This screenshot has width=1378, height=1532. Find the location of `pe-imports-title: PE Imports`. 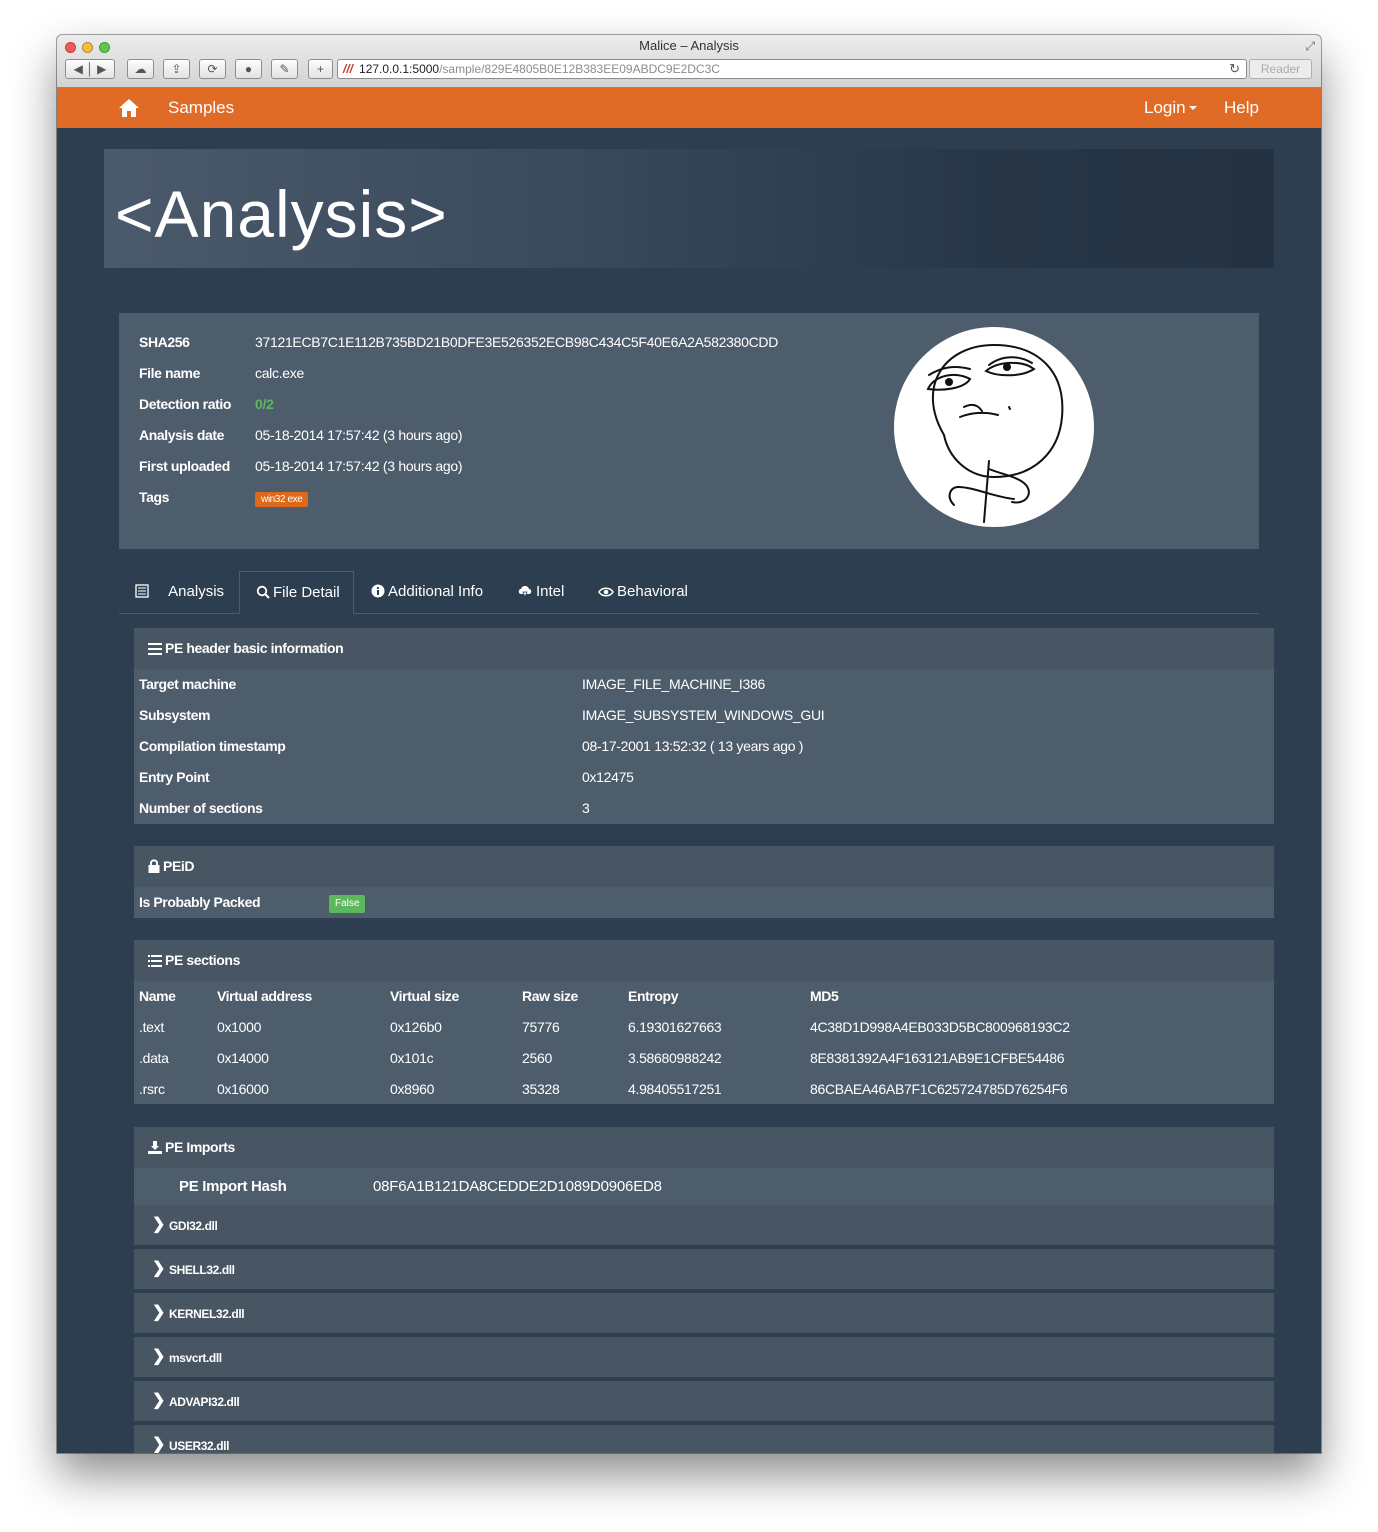

pe-imports-title: PE Imports is located at coordinates (200, 1147).